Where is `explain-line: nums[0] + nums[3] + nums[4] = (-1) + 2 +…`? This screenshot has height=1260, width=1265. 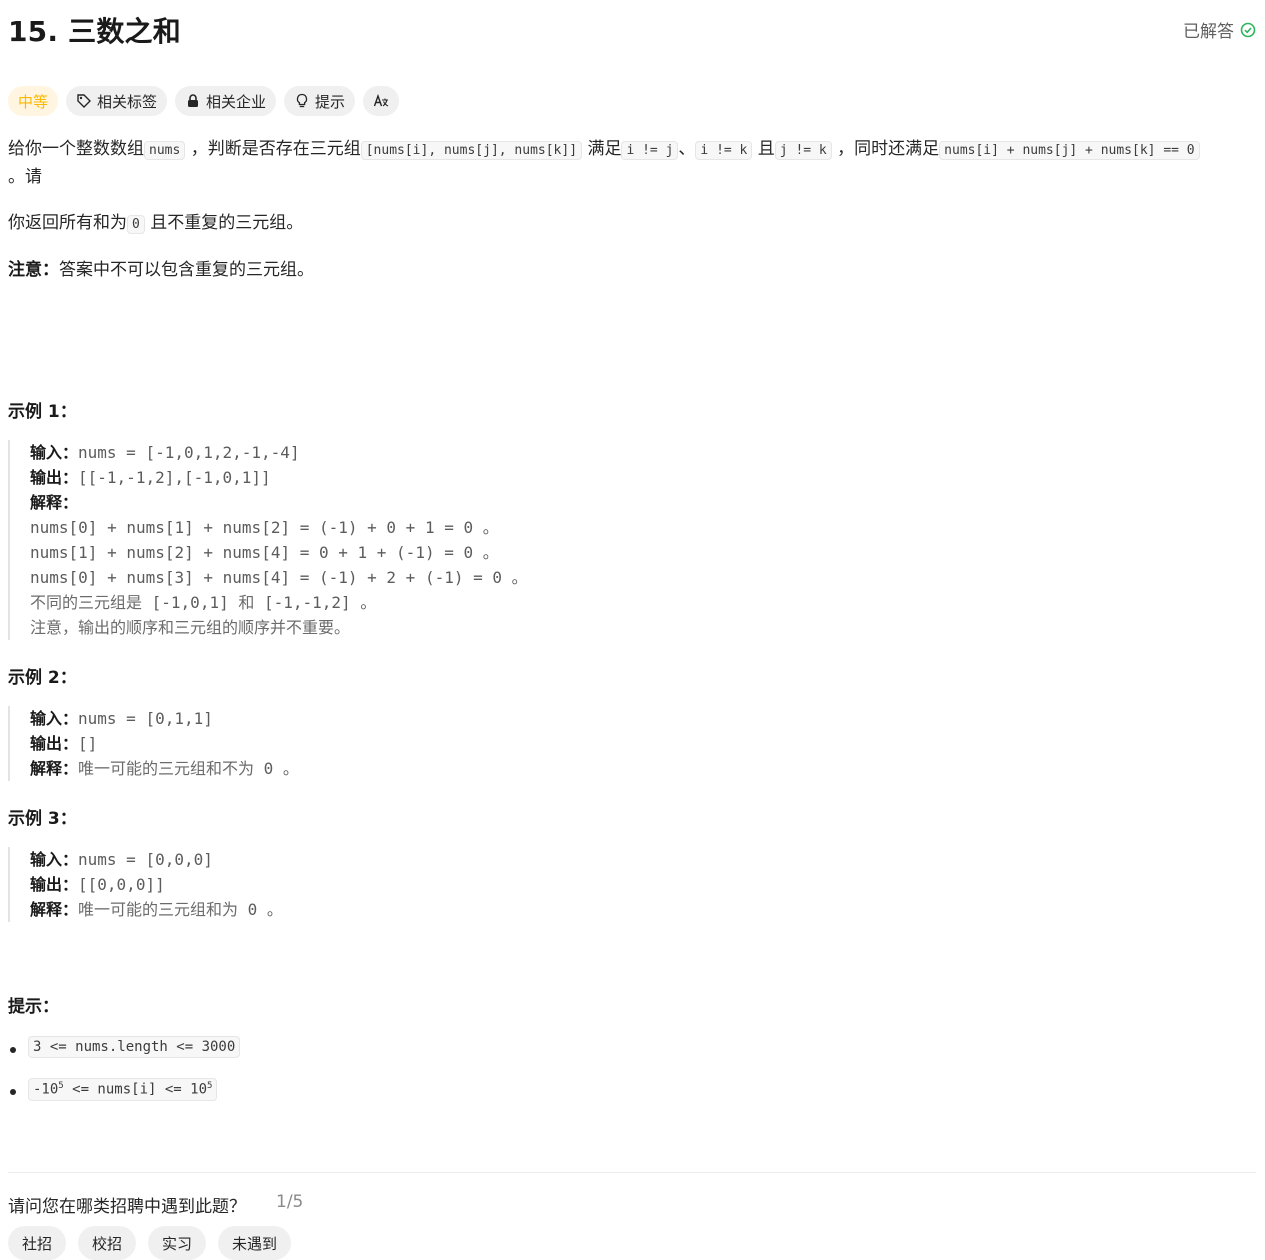
explain-line: nums[0] + nums[3] + nums[4] = (-1) + 2 +… is located at coordinates (279, 577).